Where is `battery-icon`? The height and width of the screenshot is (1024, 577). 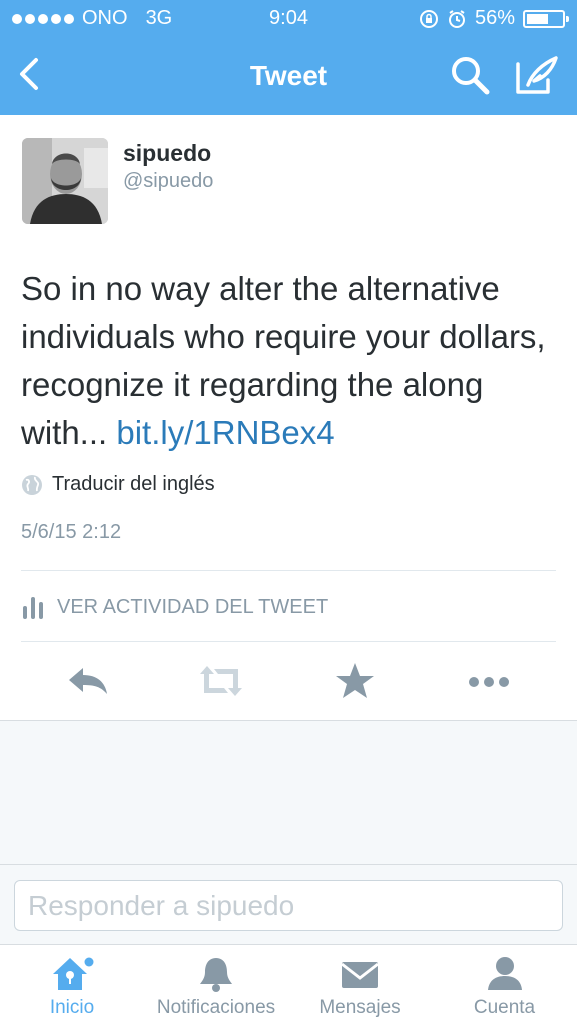
battery-icon is located at coordinates (546, 18).